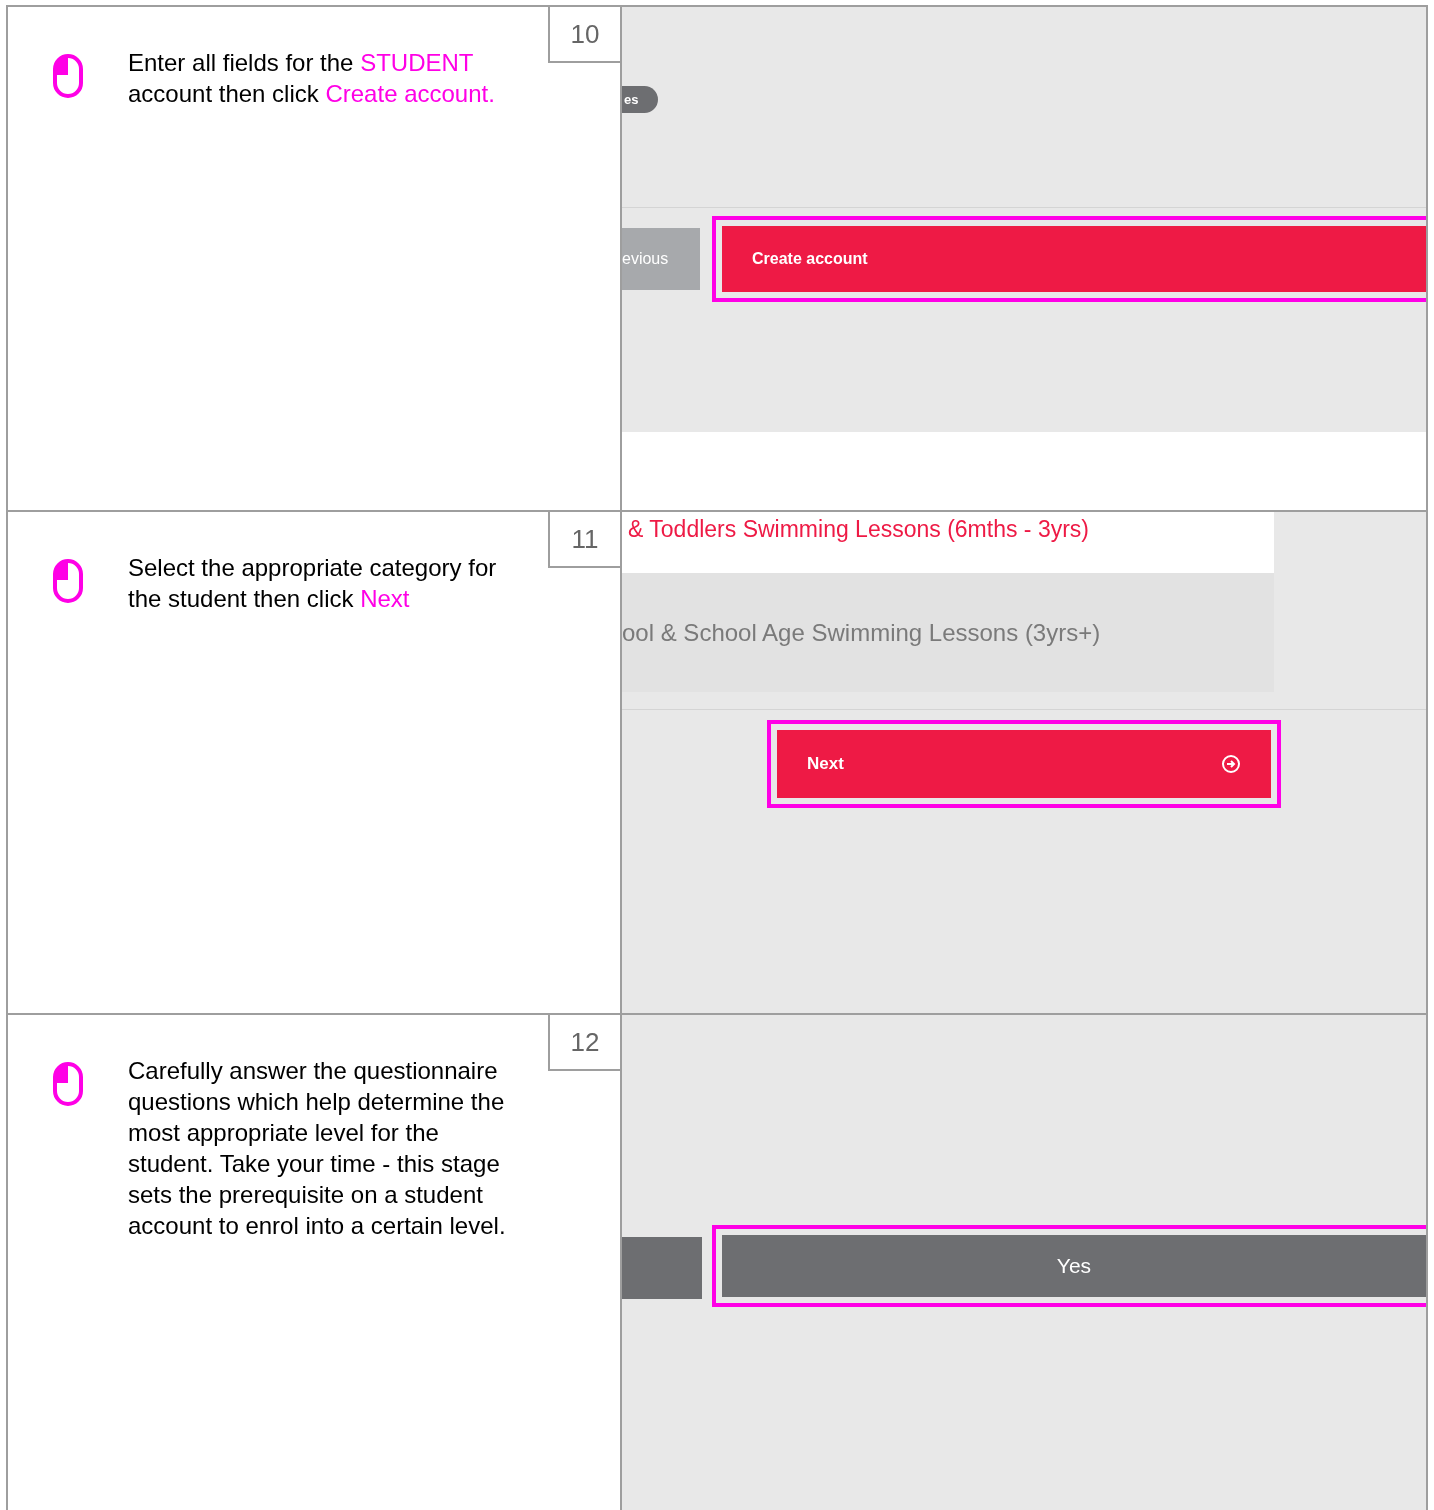 This screenshot has height=1510, width=1434. What do you see at coordinates (317, 1148) in the screenshot?
I see `instruction-text: Carefully answer the questionnaire questions which help determine the most appropriate level for the student. Take your time - this stage sets the prerequisite on a student account to enrol into a certain level.` at bounding box center [317, 1148].